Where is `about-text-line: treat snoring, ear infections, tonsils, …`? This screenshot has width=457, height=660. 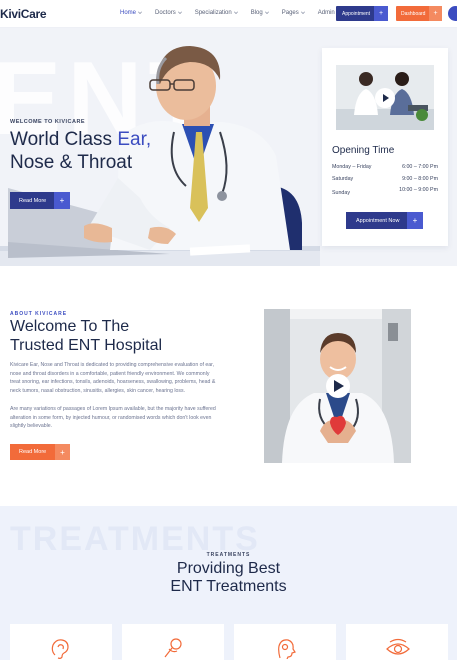
about-text-line: treat snoring, ear infections, tonsils, … is located at coordinates (113, 382).